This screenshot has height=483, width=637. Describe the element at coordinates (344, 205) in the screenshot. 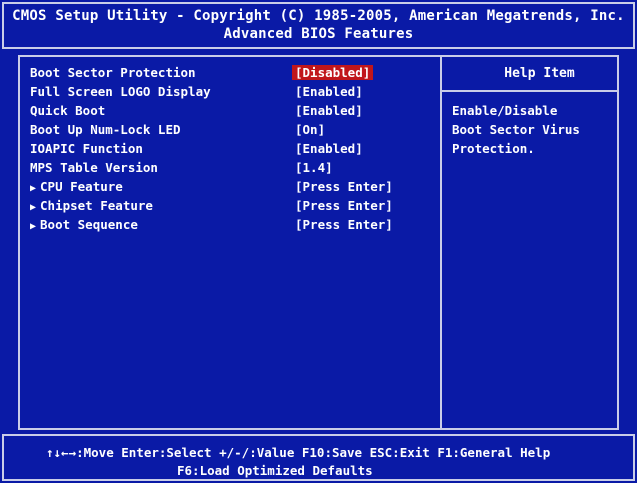

I see `menu-value-chipset-feature: [Press Enter]` at that location.